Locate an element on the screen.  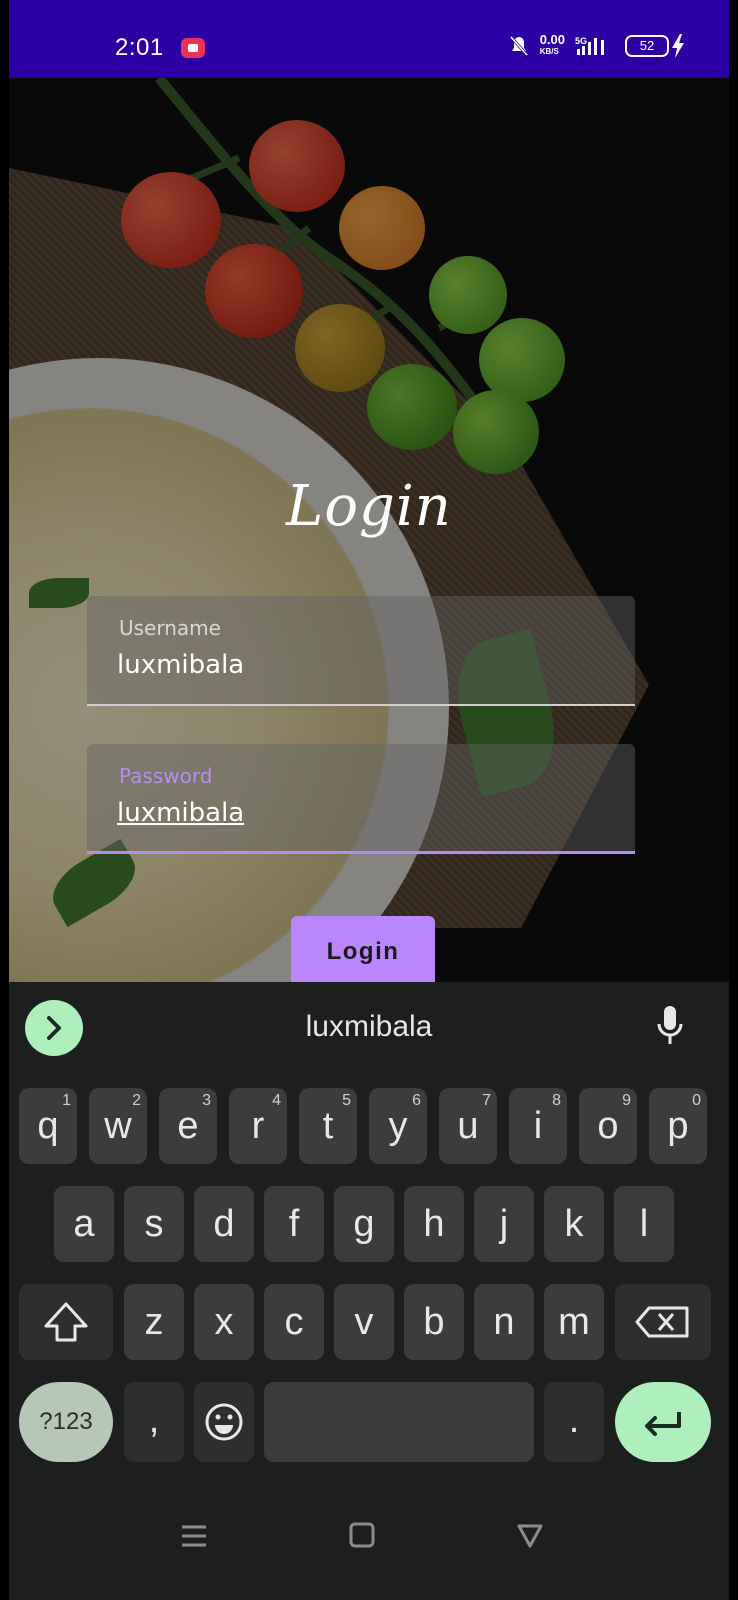
key-t: 5t is located at coordinates (328, 1126).